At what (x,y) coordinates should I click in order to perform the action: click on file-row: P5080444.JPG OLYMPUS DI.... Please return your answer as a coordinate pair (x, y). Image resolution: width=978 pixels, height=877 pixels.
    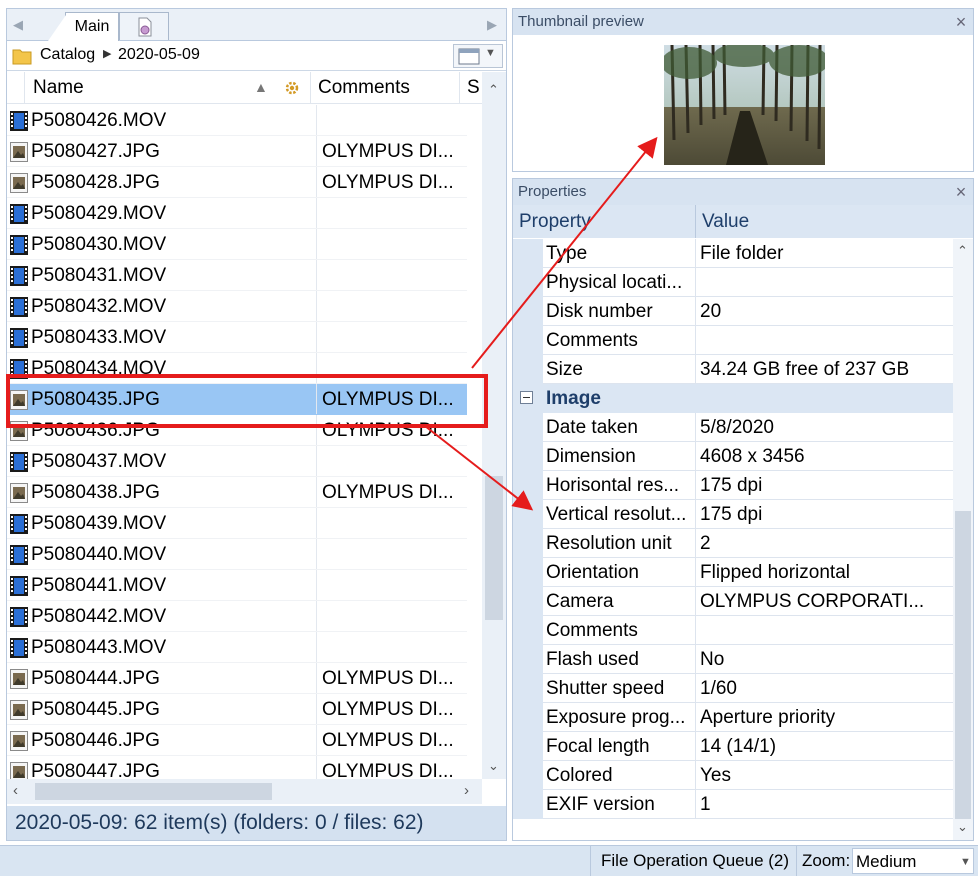
    Looking at the image, I should click on (237, 678).